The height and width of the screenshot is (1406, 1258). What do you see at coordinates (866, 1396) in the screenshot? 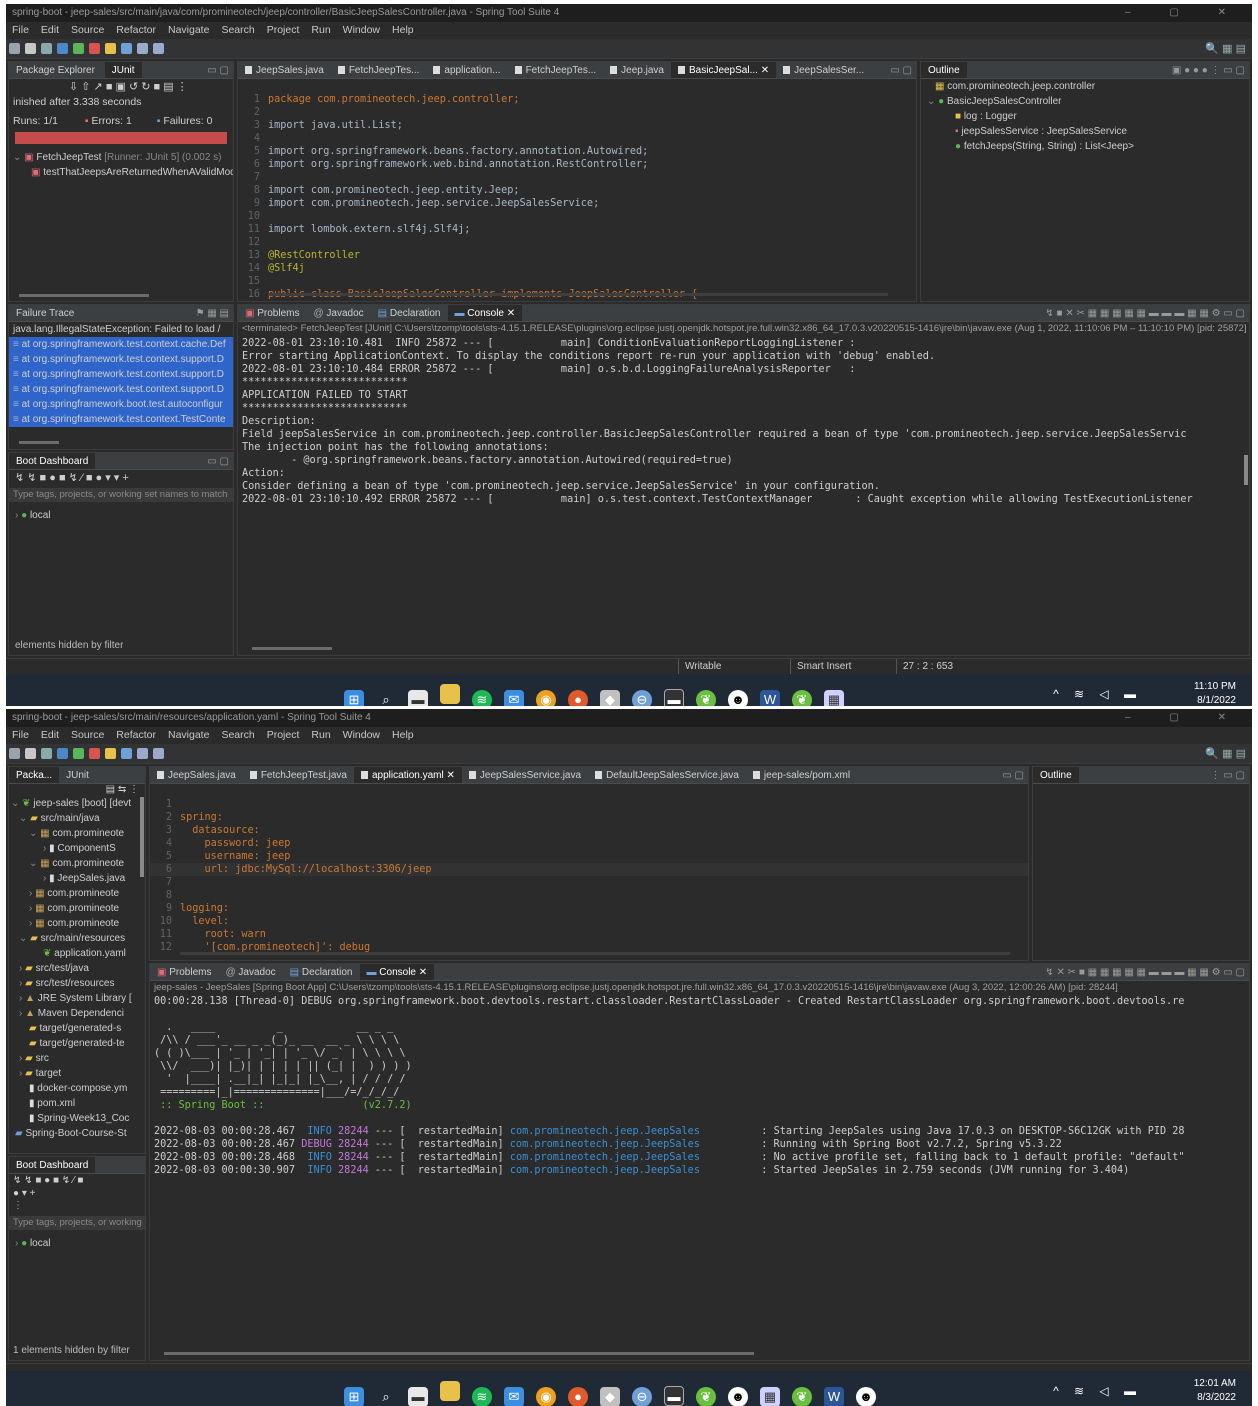
I see `github-icon: ☻` at bounding box center [866, 1396].